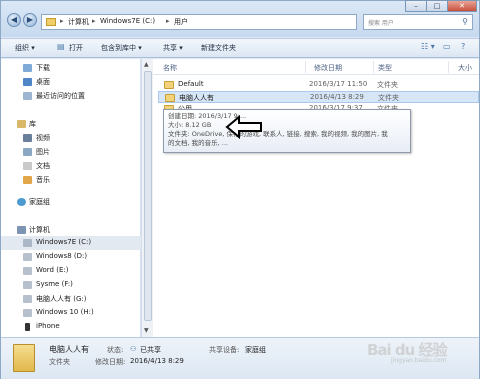 The image size is (480, 379). What do you see at coordinates (27, 180) in the screenshot?
I see `music-library-icon` at bounding box center [27, 180].